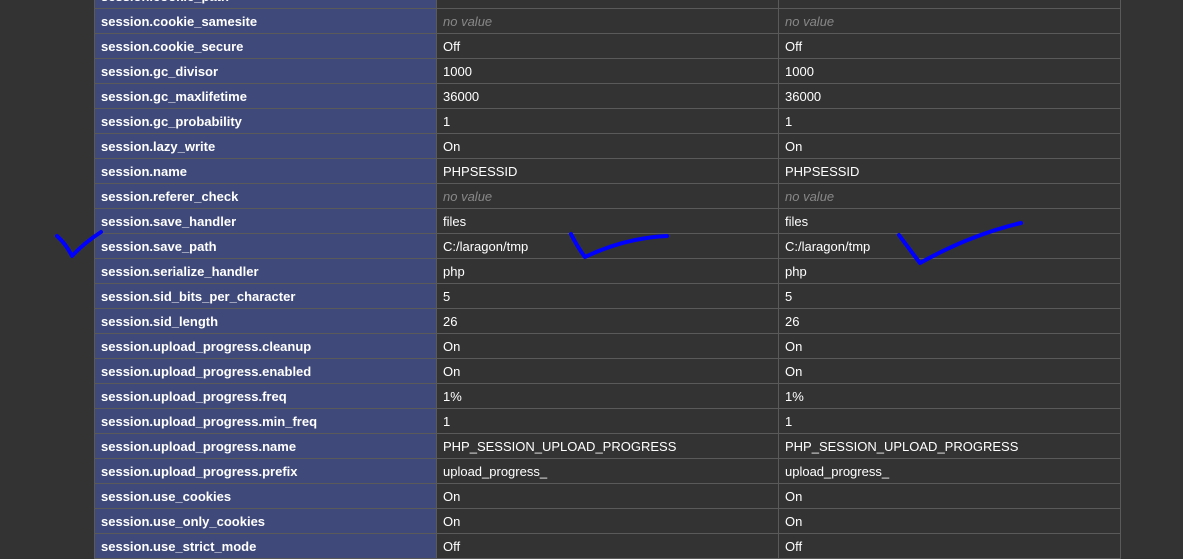 The width and height of the screenshot is (1183, 559). Describe the element at coordinates (265, 121) in the screenshot. I see `directive-name: session.gc_probability` at that location.